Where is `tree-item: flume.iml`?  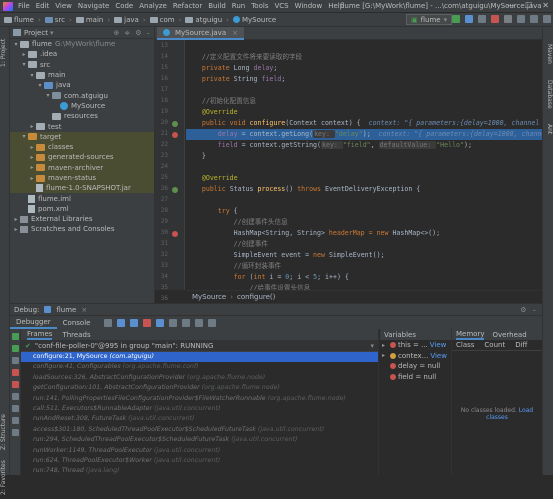
tree-item: flume.iml is located at coordinates (82, 198).